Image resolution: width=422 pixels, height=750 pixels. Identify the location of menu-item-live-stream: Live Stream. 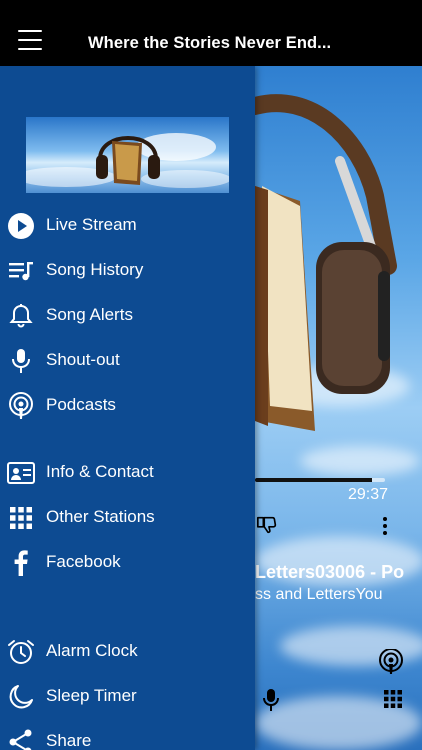
(127, 225).